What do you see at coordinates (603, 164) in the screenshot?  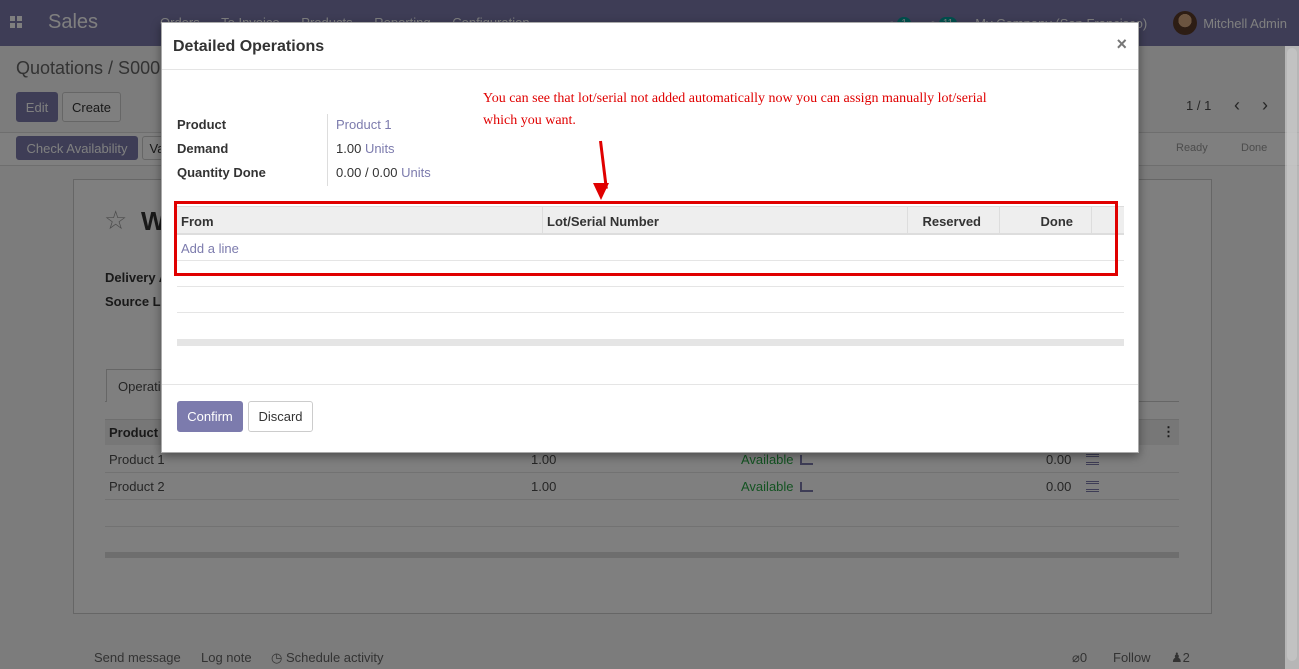 I see `annotation-arrow-icon` at bounding box center [603, 164].